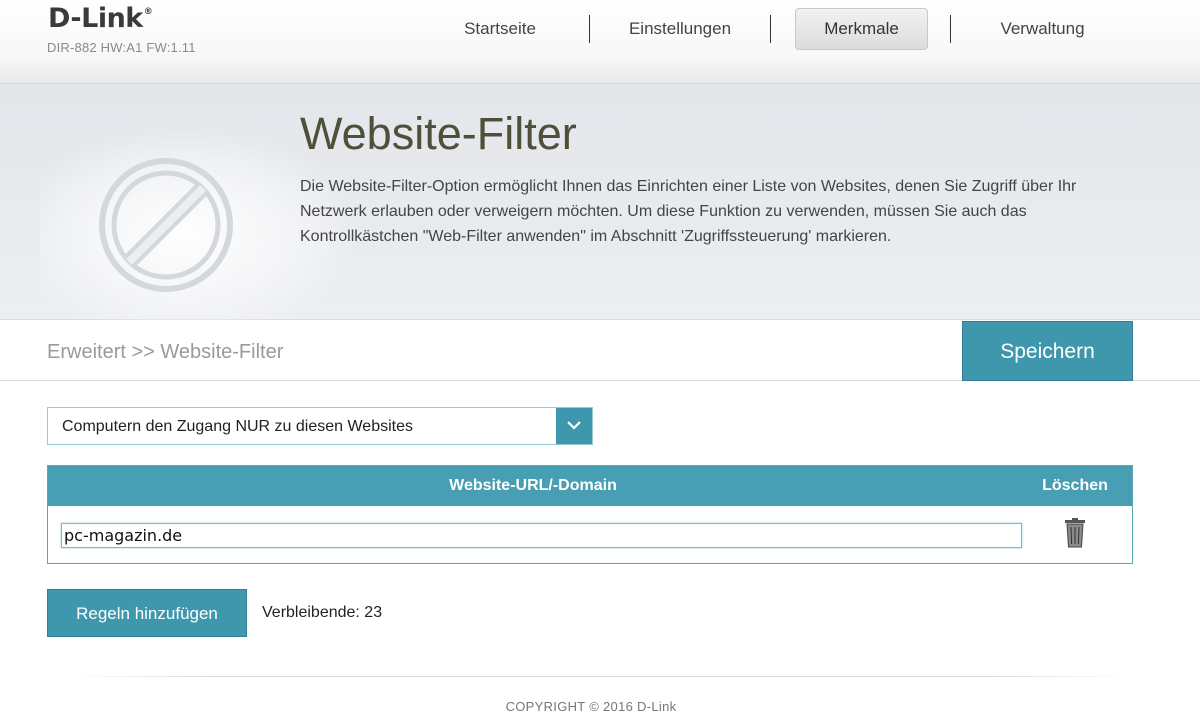  I want to click on trash-icon, so click(1075, 533).